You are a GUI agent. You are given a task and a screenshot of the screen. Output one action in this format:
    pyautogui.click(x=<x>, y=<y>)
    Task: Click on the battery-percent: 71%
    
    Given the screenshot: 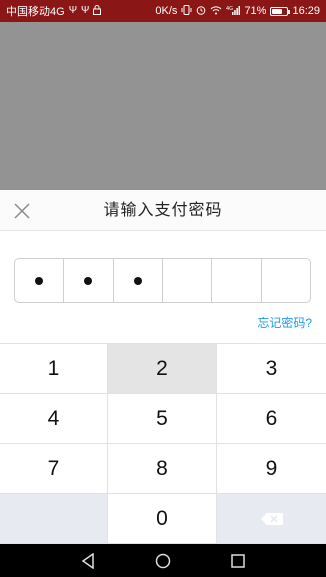 What is the action you would take?
    pyautogui.click(x=255, y=11)
    